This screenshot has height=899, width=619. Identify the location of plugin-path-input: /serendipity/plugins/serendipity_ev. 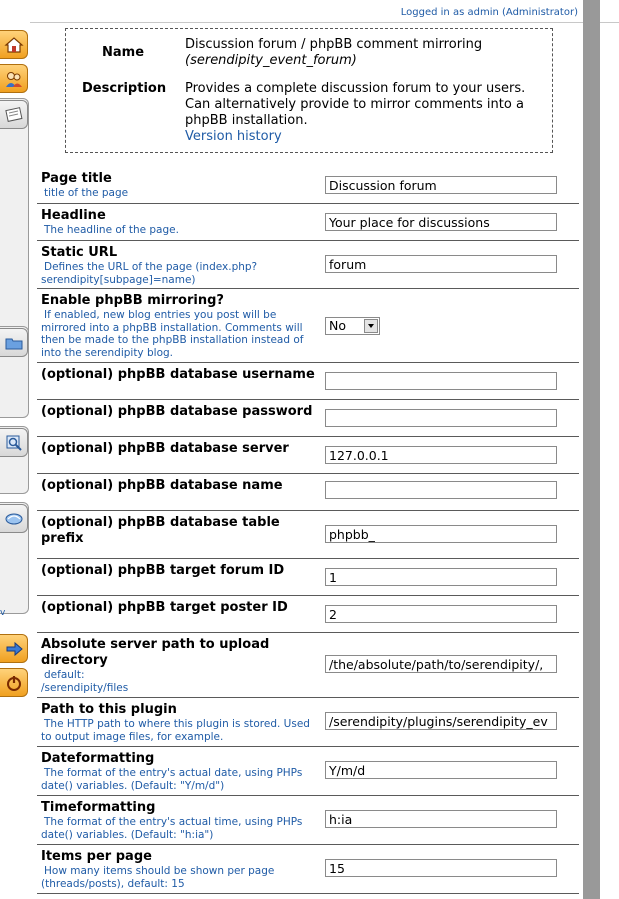
(441, 721).